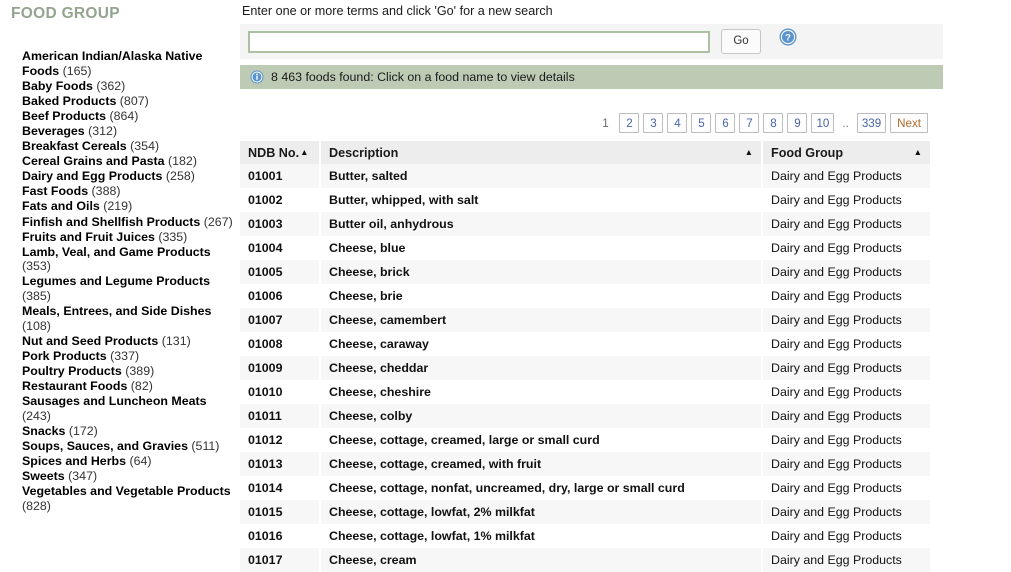  What do you see at coordinates (653, 123) in the screenshot?
I see `page-link: 3` at bounding box center [653, 123].